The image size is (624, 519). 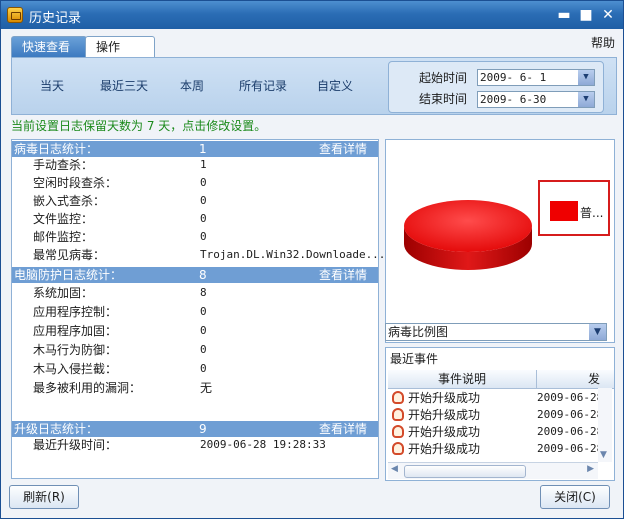 What do you see at coordinates (462, 379) in the screenshot?
I see `column-header-description: 事件说明` at bounding box center [462, 379].